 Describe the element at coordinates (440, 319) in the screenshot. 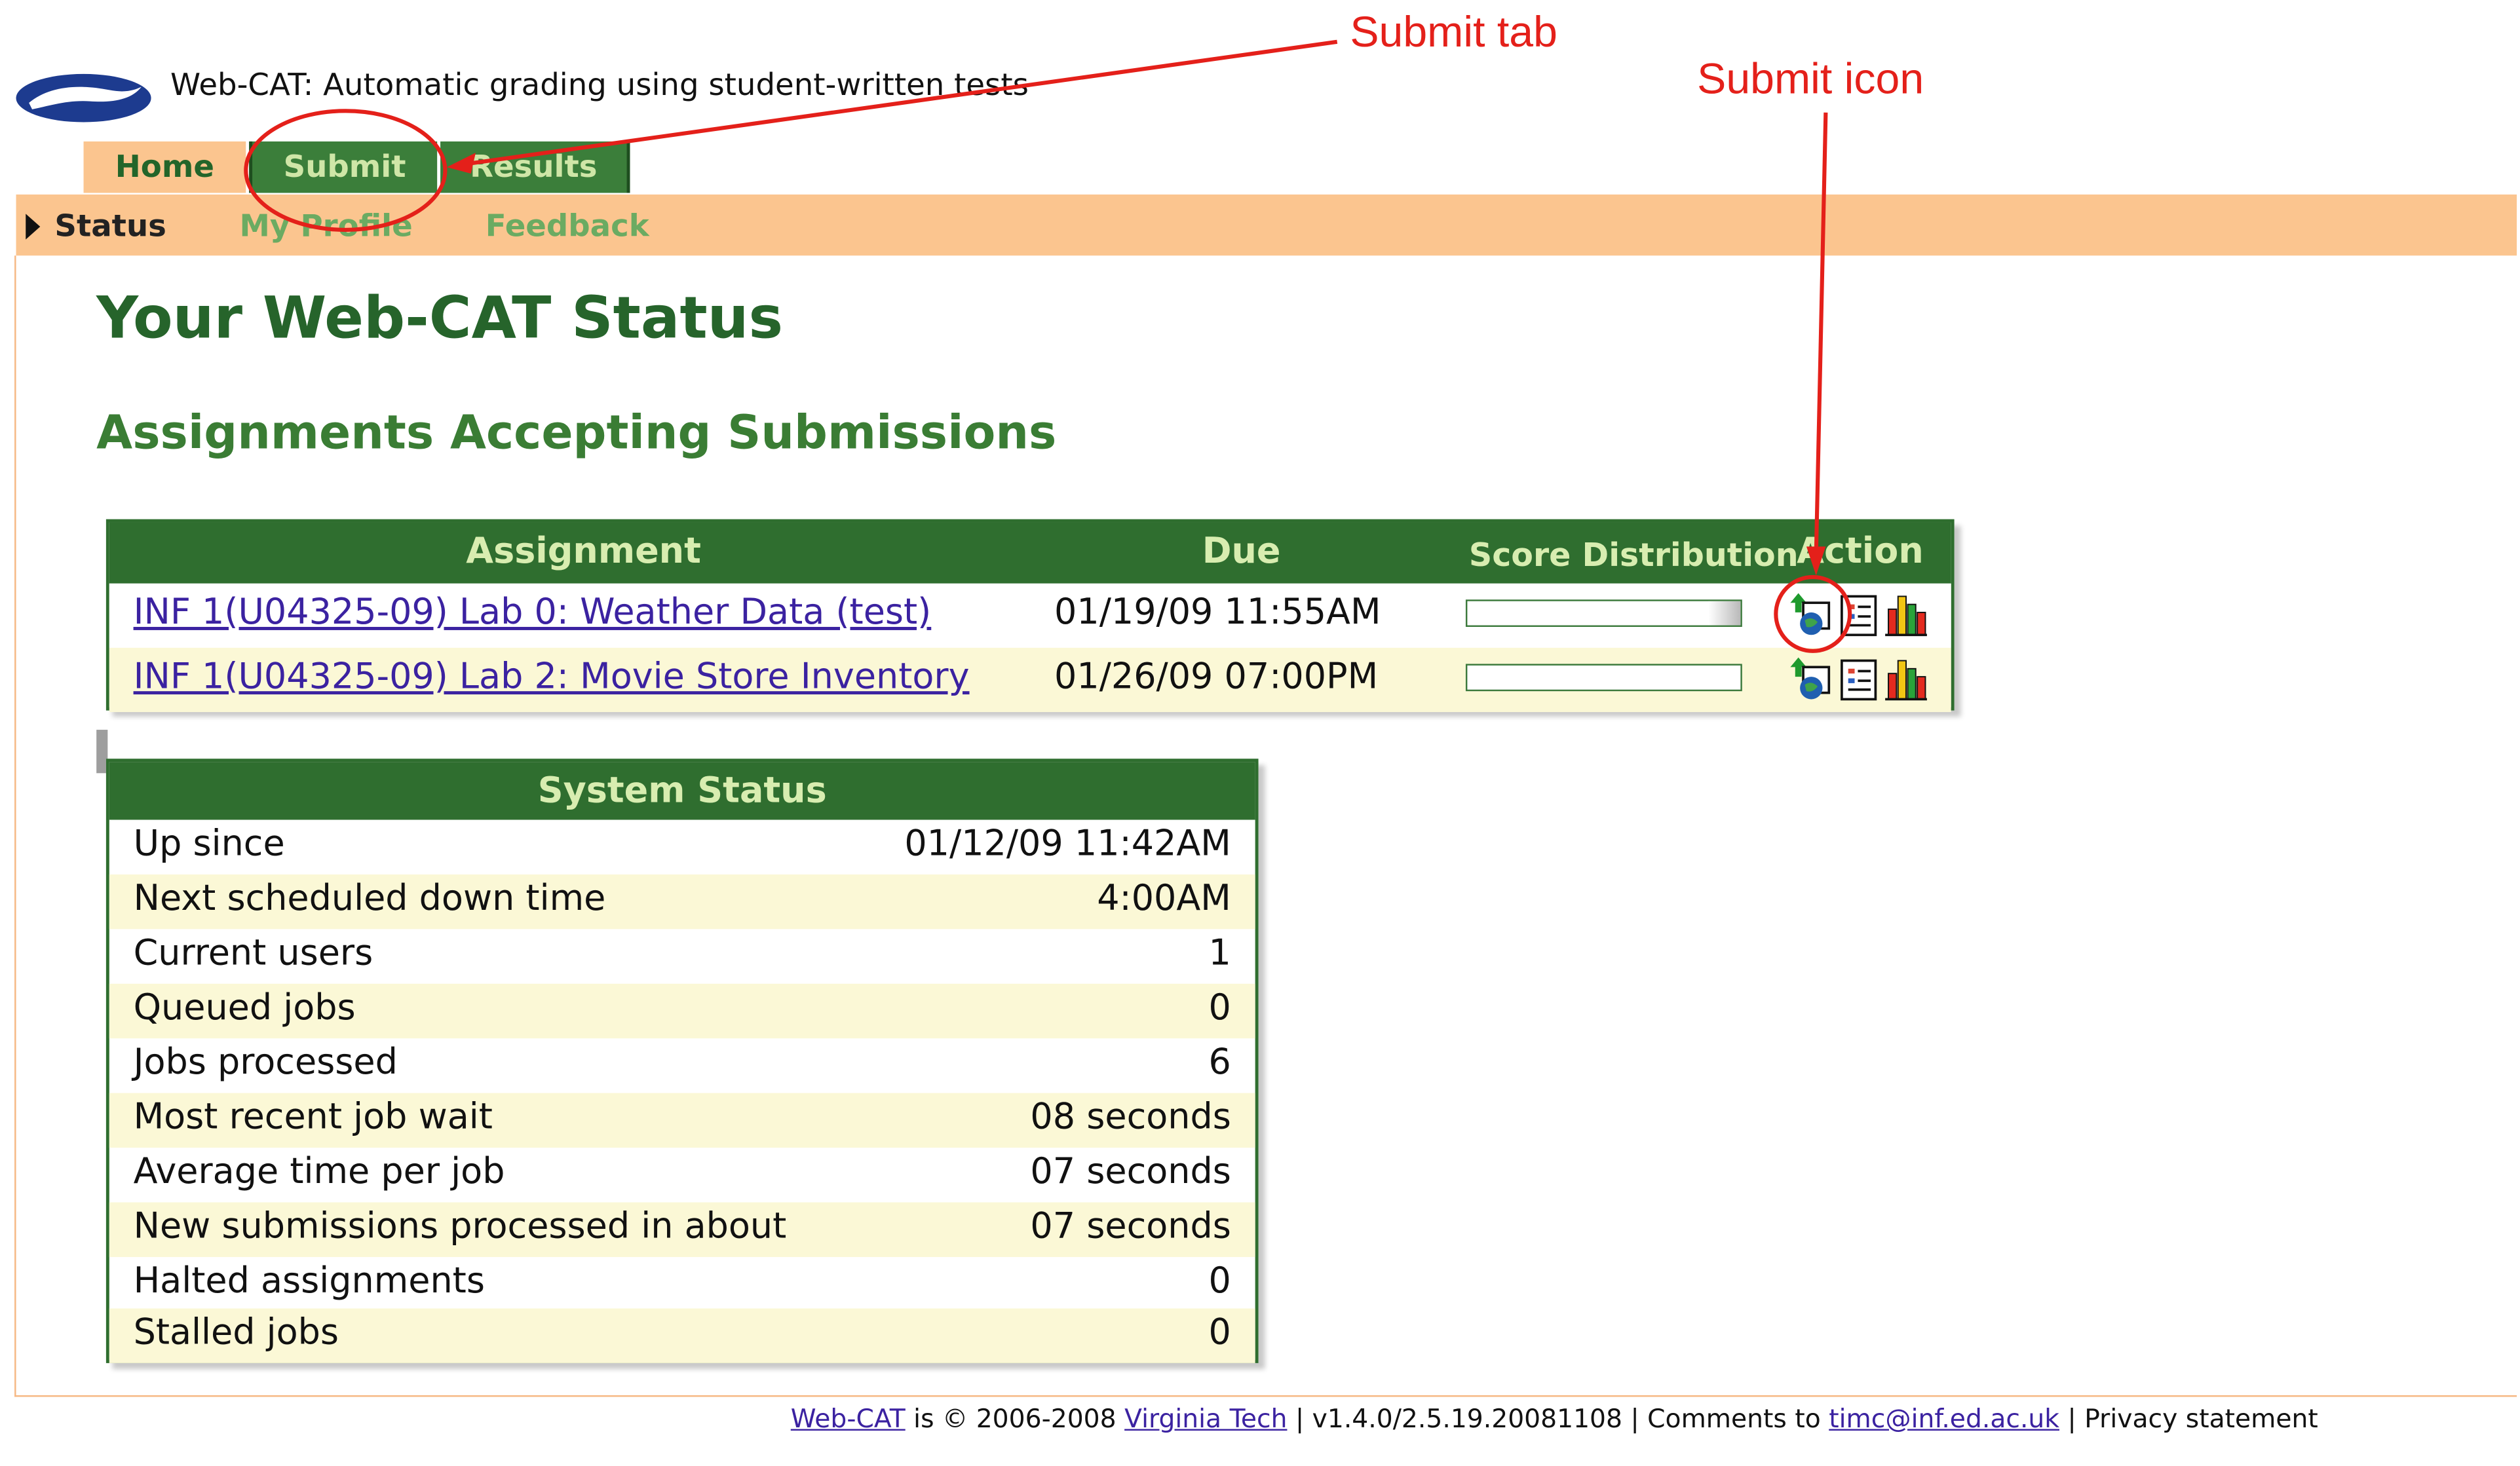

I see `page-title: Your Web-CAT Status` at that location.